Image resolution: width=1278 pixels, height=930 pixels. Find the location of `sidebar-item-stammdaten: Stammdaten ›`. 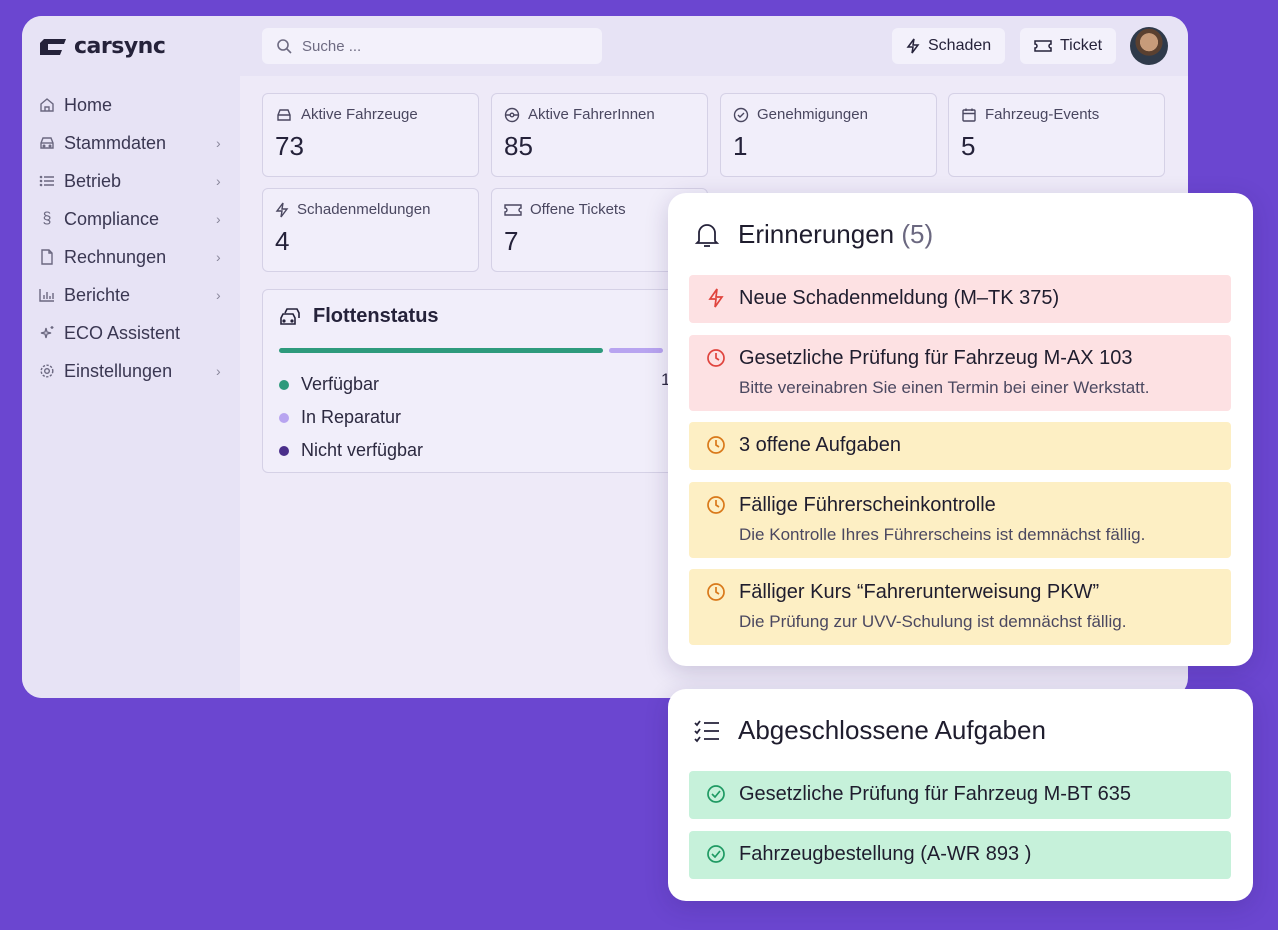

sidebar-item-stammdaten: Stammdaten › is located at coordinates (133, 143).